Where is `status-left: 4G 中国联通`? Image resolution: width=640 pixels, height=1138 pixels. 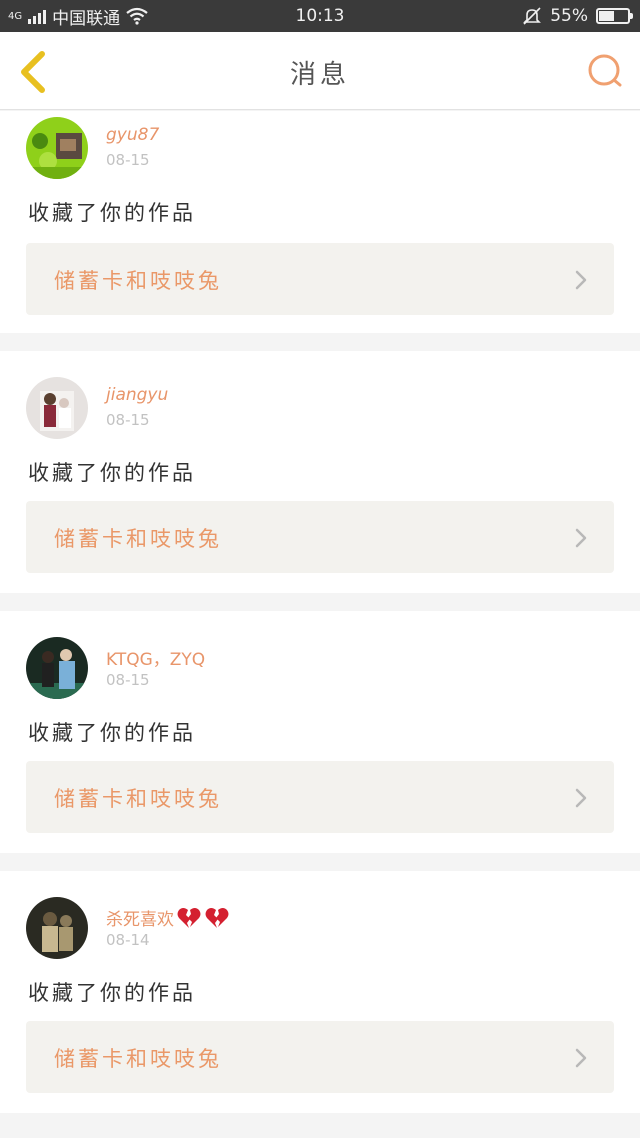
status-left: 4G 中国联通 is located at coordinates (78, 16).